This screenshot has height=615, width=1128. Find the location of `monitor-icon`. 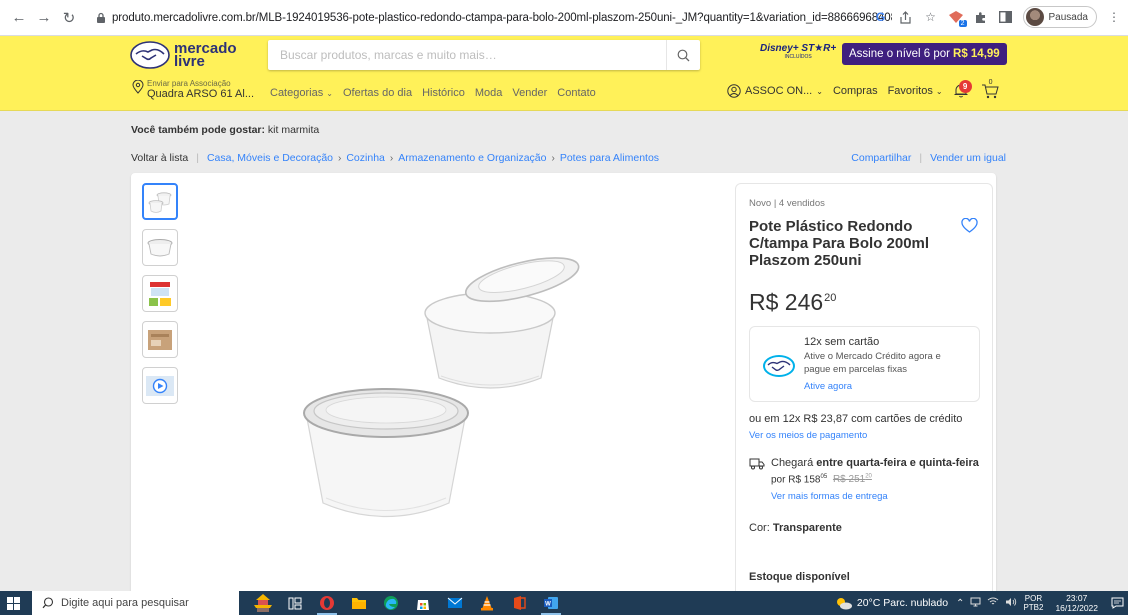

monitor-icon is located at coordinates (975, 603).